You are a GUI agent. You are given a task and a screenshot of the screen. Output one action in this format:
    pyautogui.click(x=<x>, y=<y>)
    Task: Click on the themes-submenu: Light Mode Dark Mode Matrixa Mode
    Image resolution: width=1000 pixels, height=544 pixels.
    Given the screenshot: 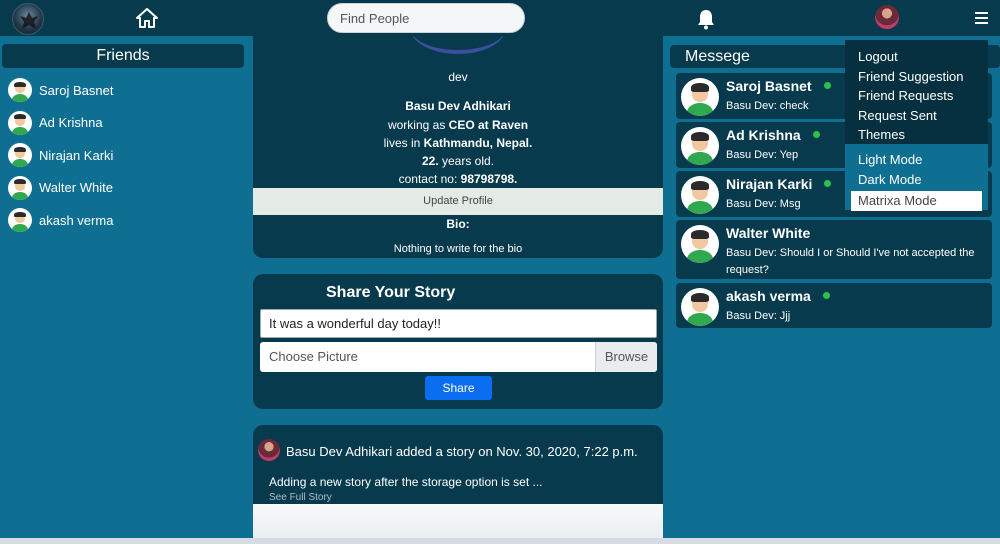 What is the action you would take?
    pyautogui.click(x=916, y=177)
    